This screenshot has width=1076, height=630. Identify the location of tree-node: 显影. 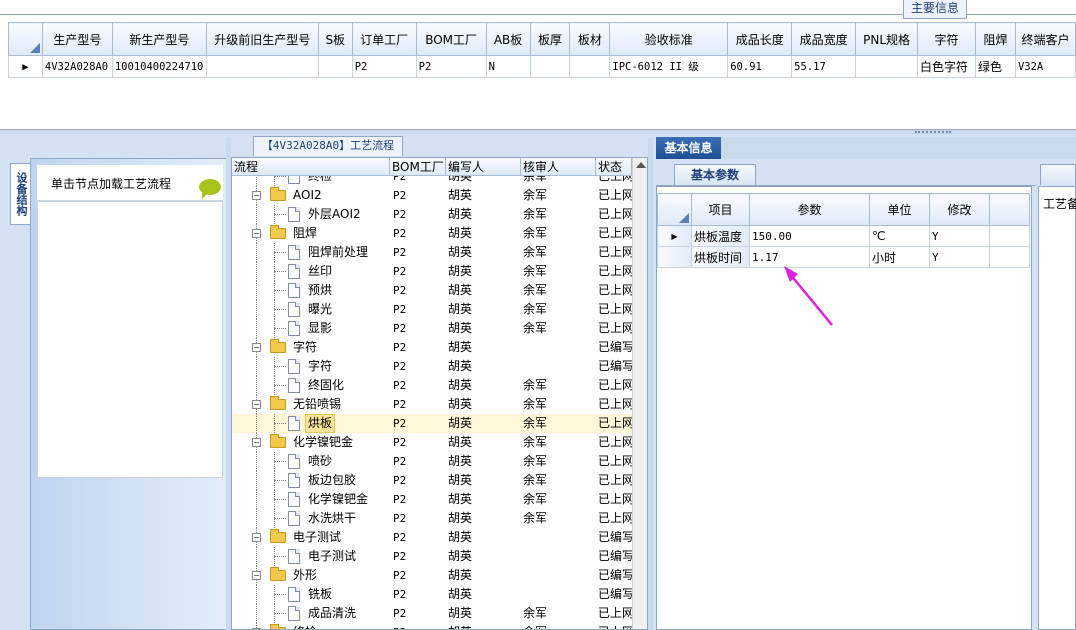
(310, 328).